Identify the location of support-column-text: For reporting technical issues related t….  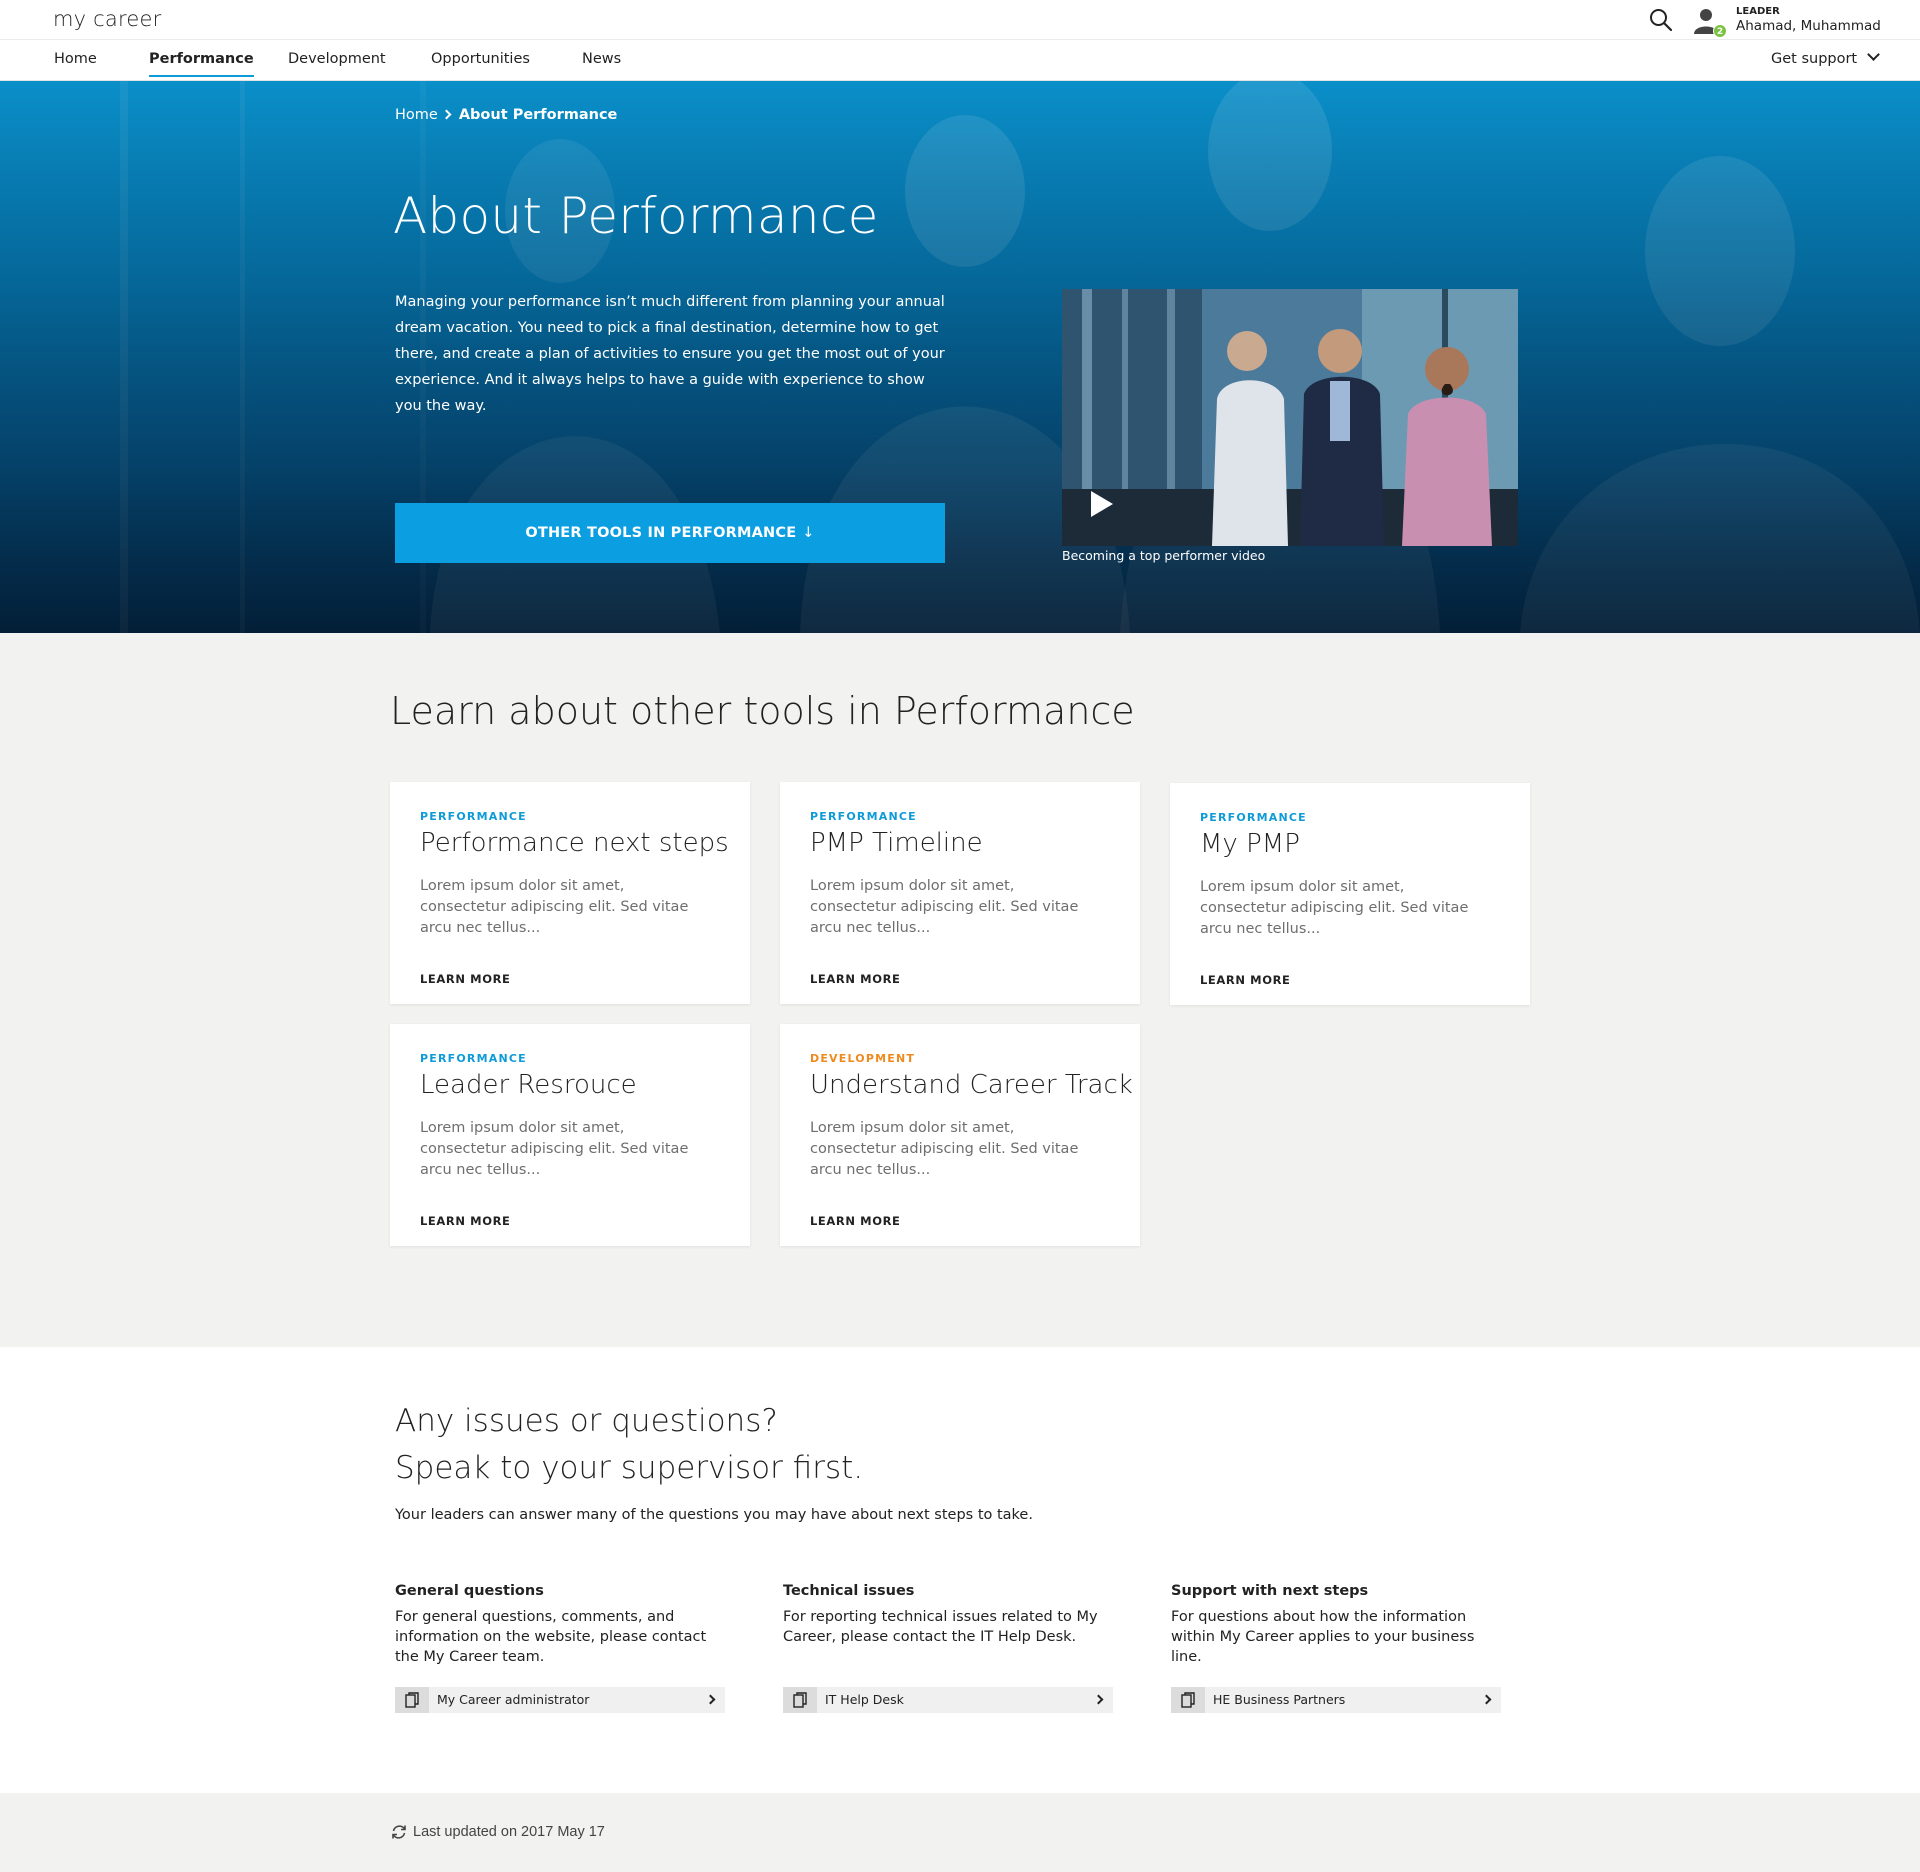
(940, 1627).